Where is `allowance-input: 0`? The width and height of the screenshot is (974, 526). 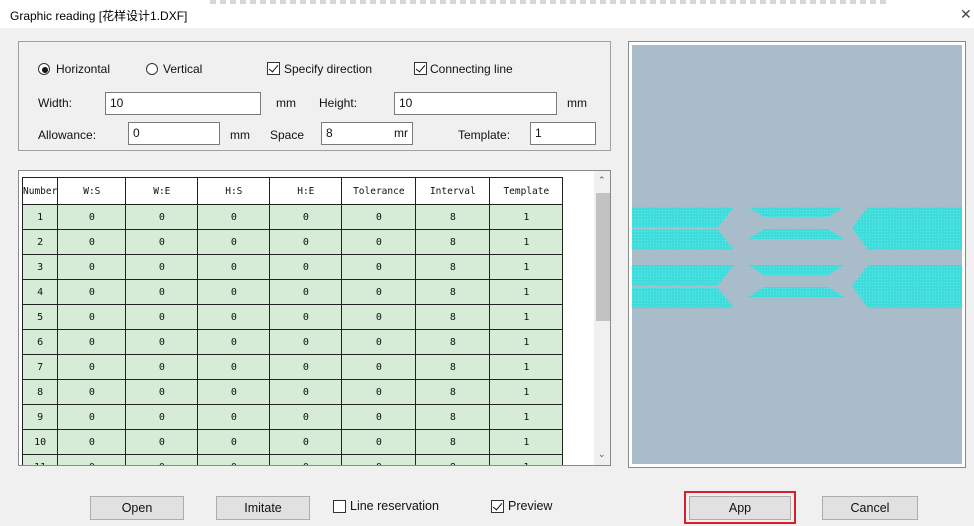 allowance-input: 0 is located at coordinates (174, 133).